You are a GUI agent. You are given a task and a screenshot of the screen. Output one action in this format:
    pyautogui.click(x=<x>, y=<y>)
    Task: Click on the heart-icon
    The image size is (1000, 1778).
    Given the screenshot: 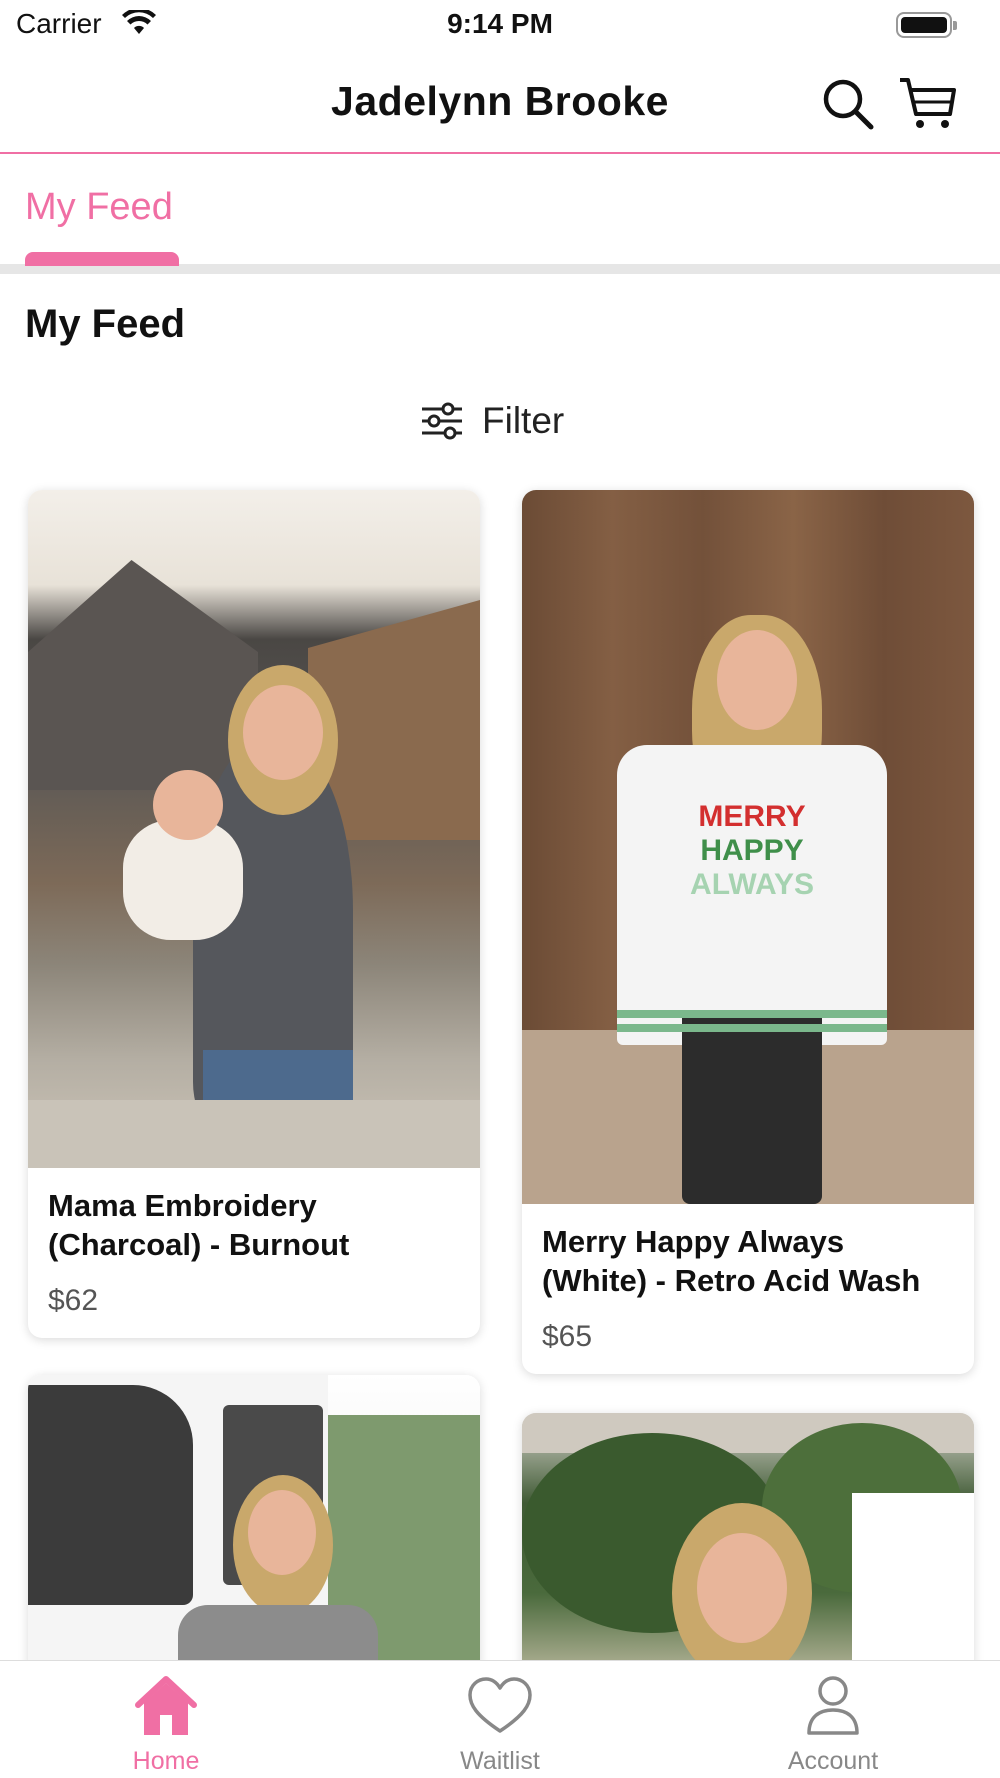 What is the action you would take?
    pyautogui.click(x=500, y=1705)
    